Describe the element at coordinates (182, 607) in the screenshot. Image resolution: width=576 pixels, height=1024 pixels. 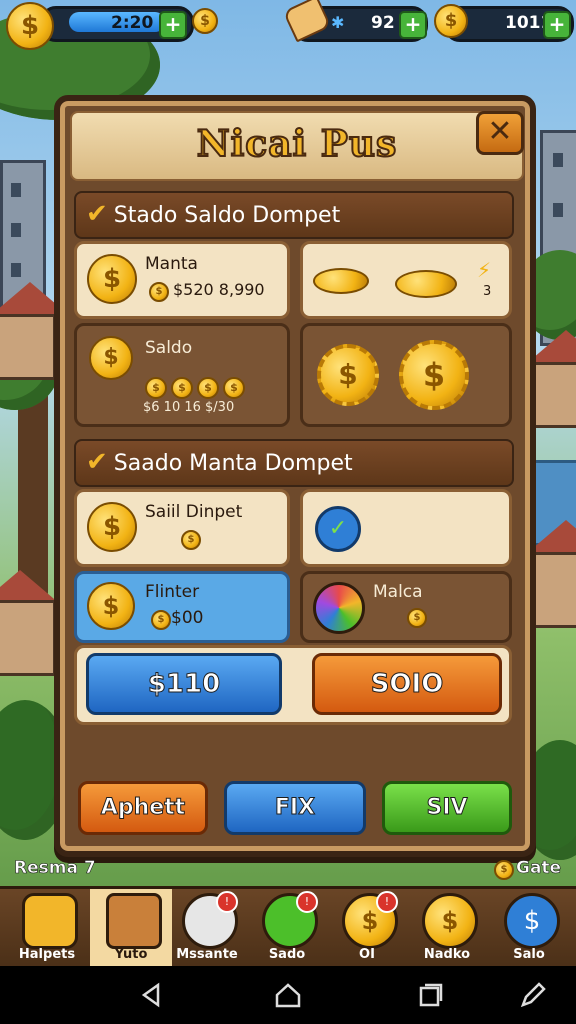
I see `tile-flinter: $ Flinter $ $00` at that location.